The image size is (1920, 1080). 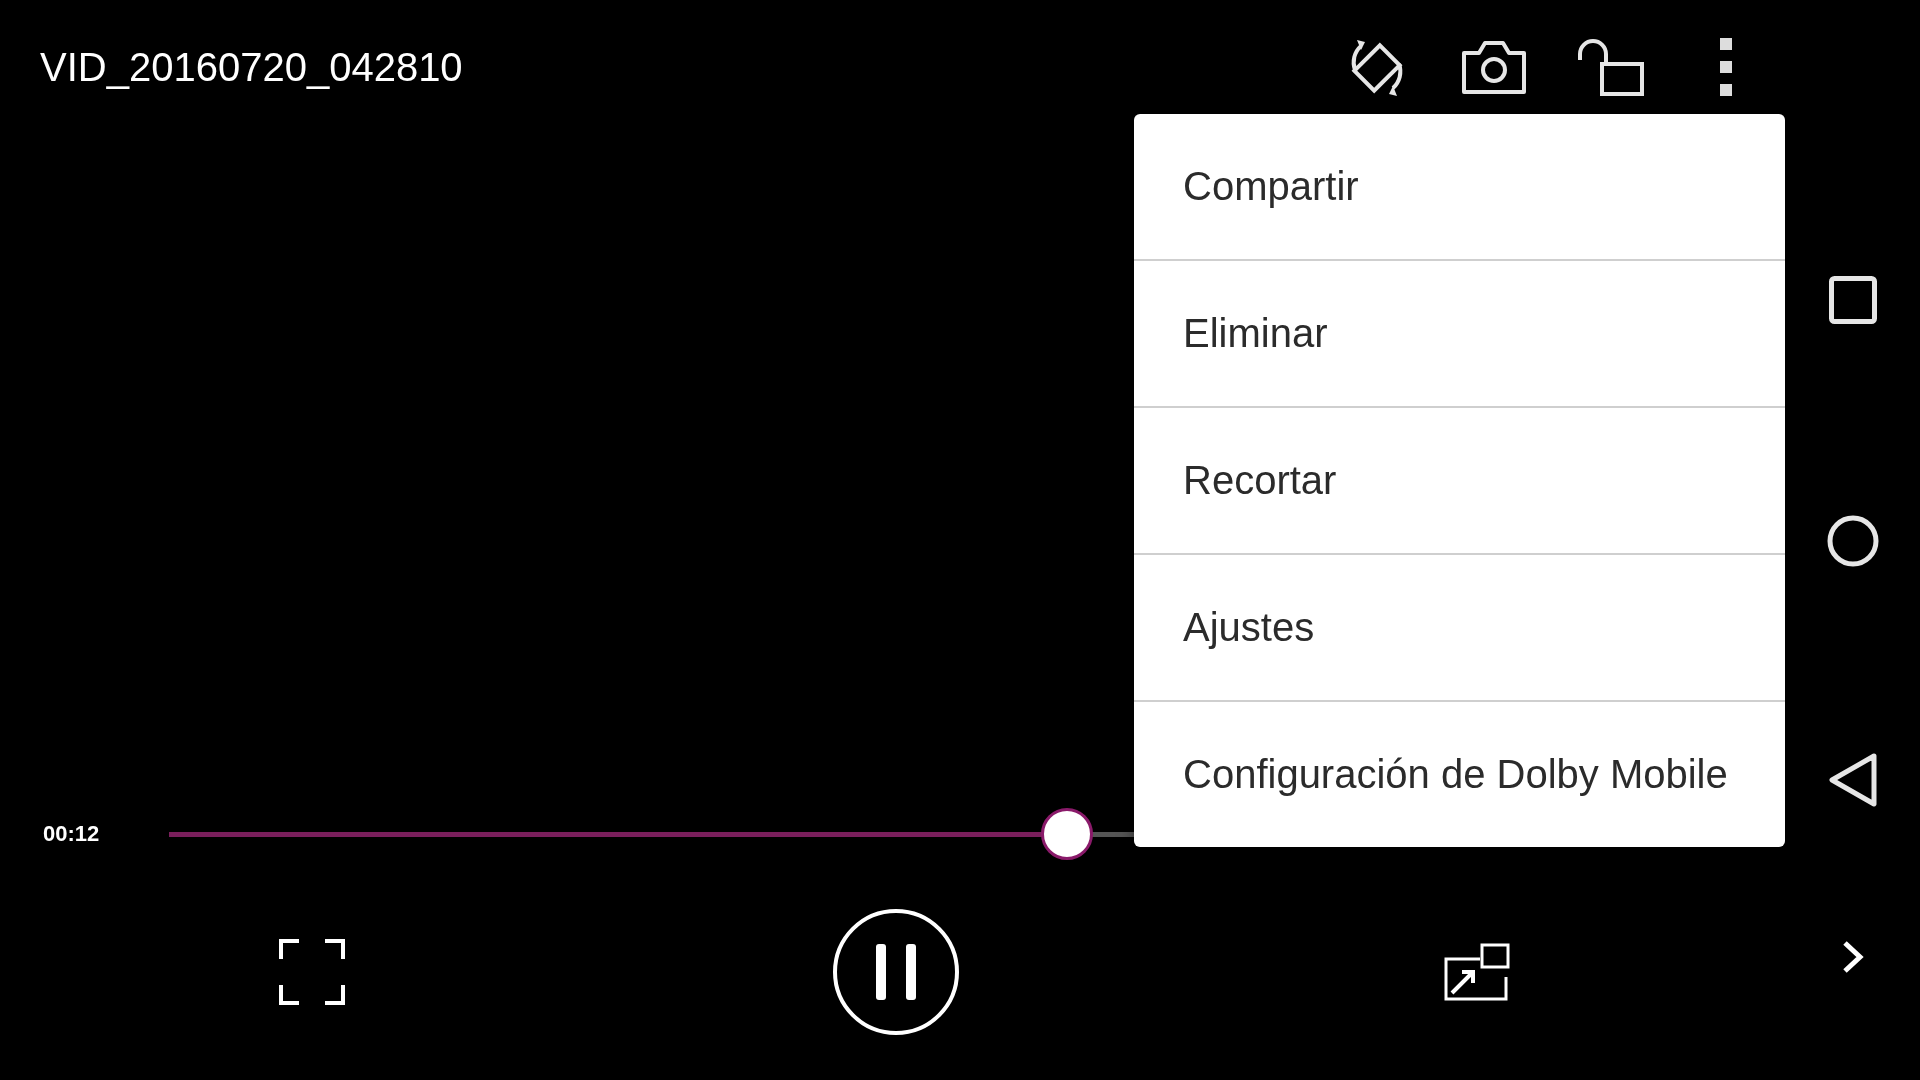 What do you see at coordinates (71, 833) in the screenshot?
I see `elapsed-time: 00:12` at bounding box center [71, 833].